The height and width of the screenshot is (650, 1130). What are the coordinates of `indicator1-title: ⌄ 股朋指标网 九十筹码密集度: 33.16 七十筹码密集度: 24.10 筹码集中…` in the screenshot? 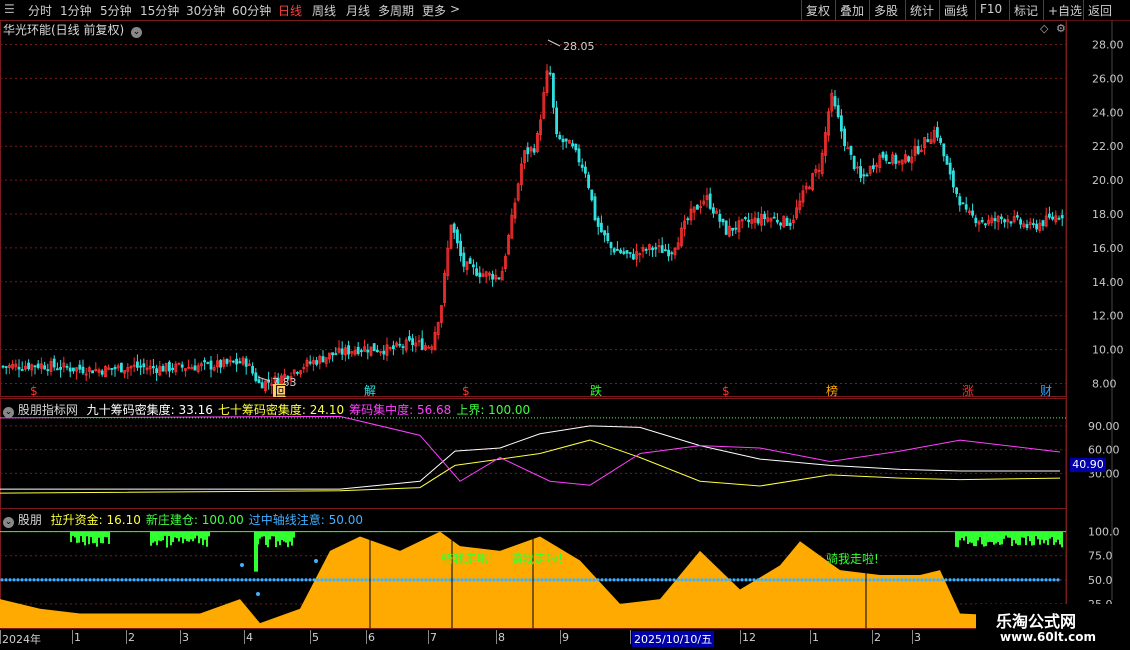 It's located at (266, 409).